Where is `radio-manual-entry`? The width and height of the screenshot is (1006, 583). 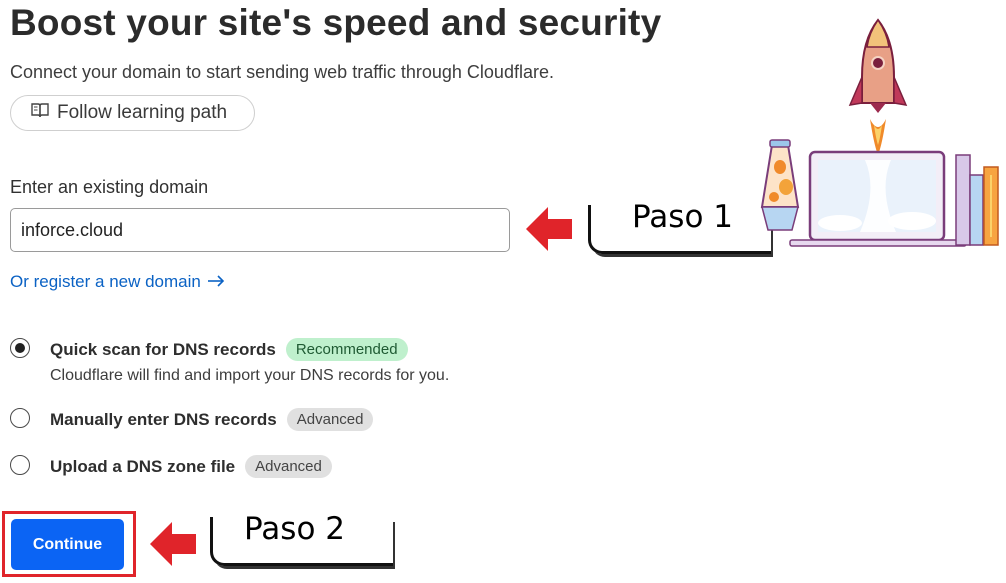 radio-manual-entry is located at coordinates (20, 418).